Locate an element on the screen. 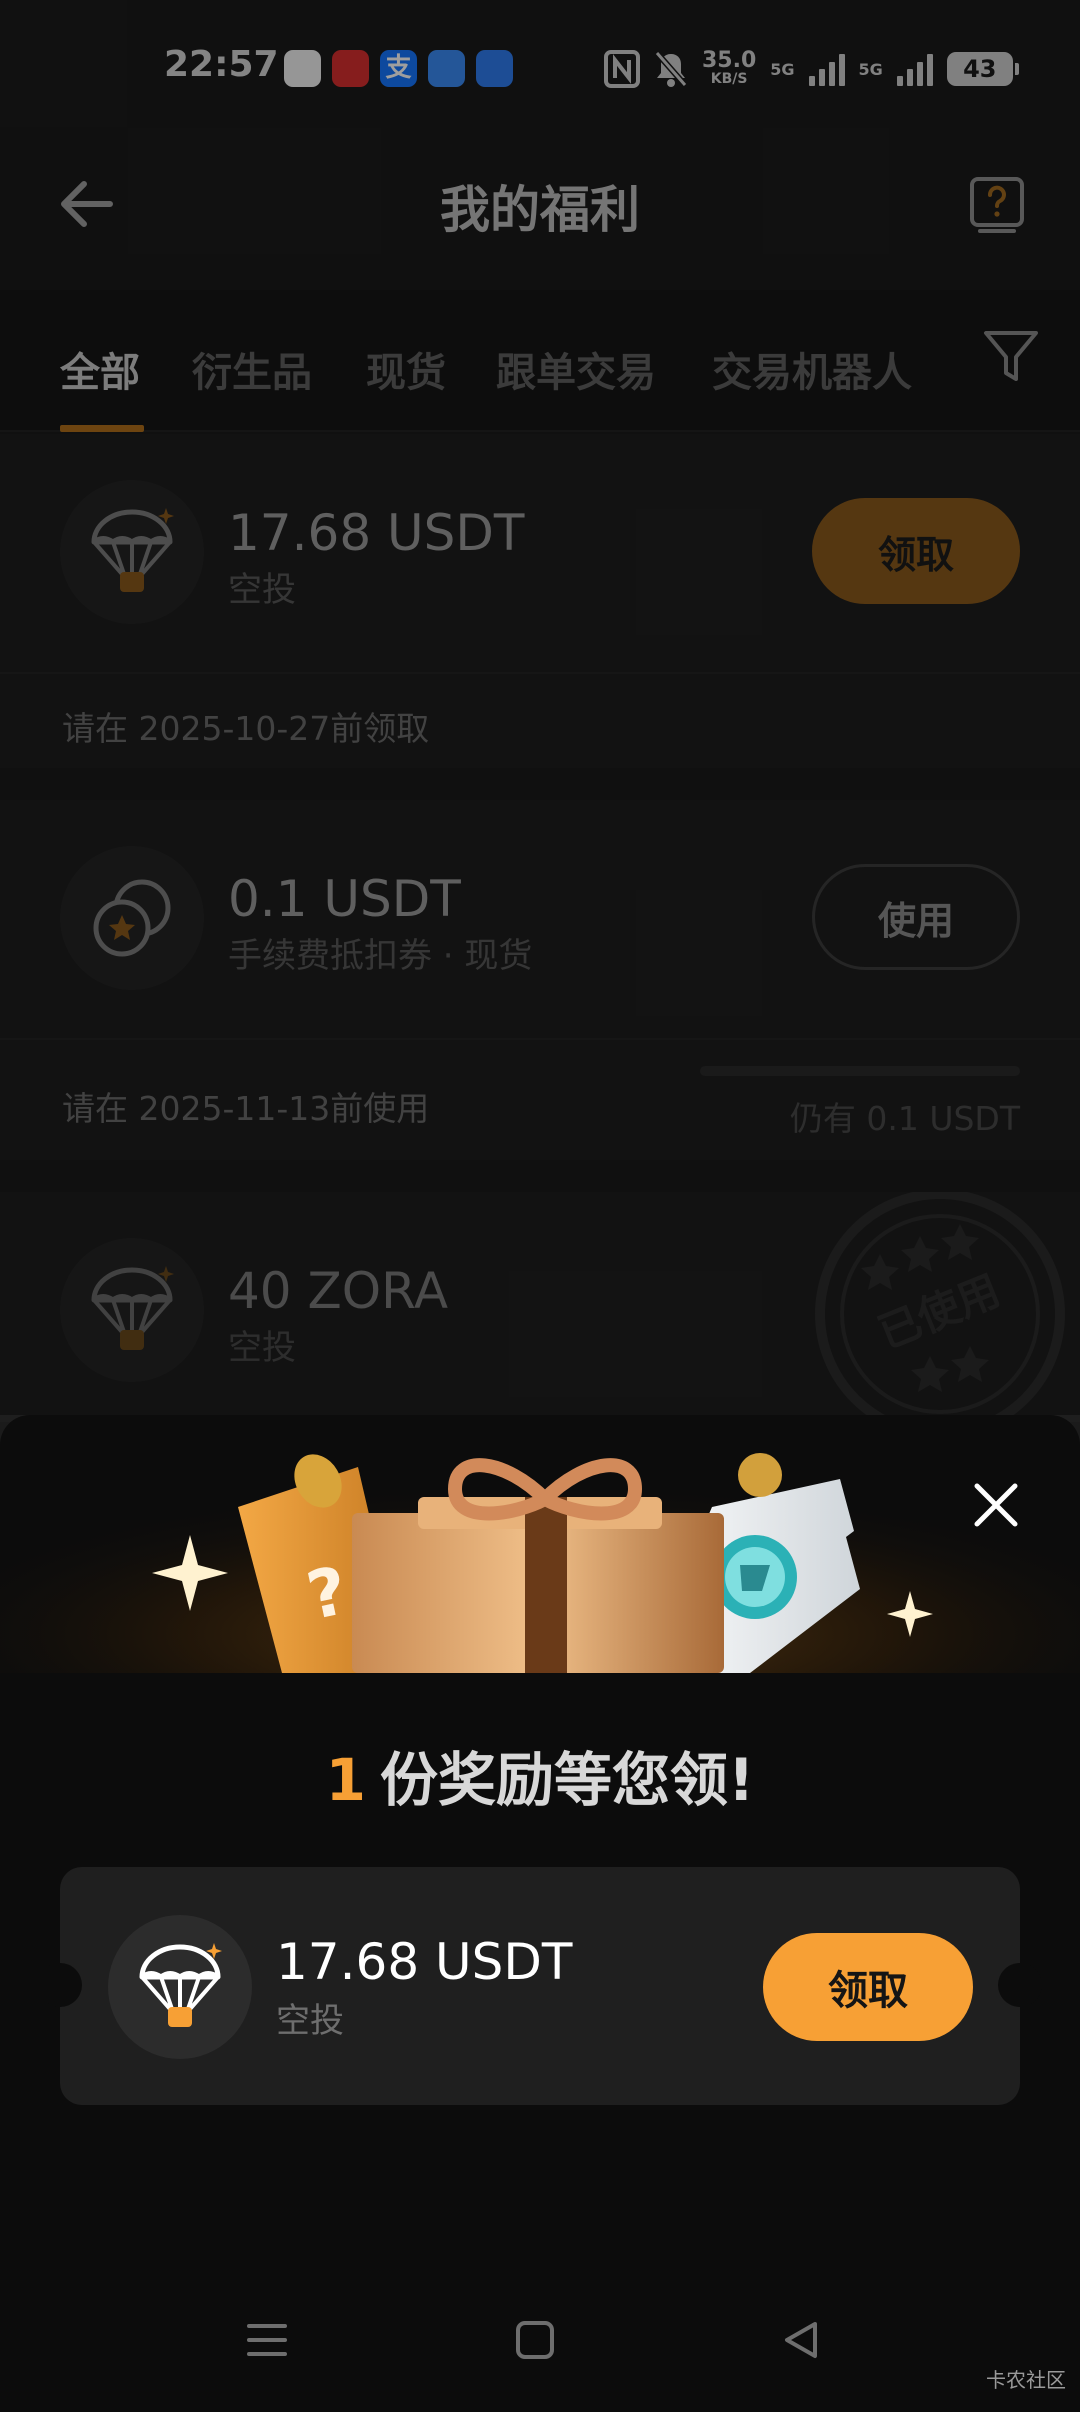 Image resolution: width=1080 pixels, height=2412 pixels. reward-title-text: 份奖励等您领! is located at coordinates (567, 1780).